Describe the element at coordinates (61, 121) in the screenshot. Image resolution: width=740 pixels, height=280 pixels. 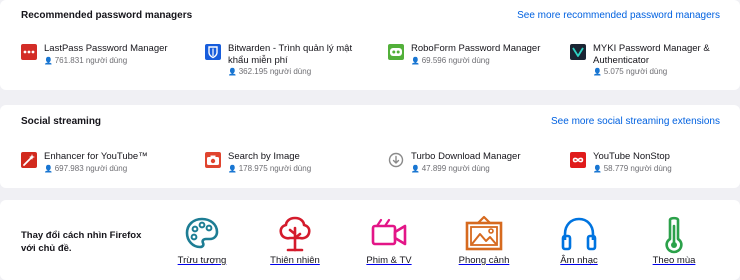
I see `social-streaming-title: Social streaming` at that location.